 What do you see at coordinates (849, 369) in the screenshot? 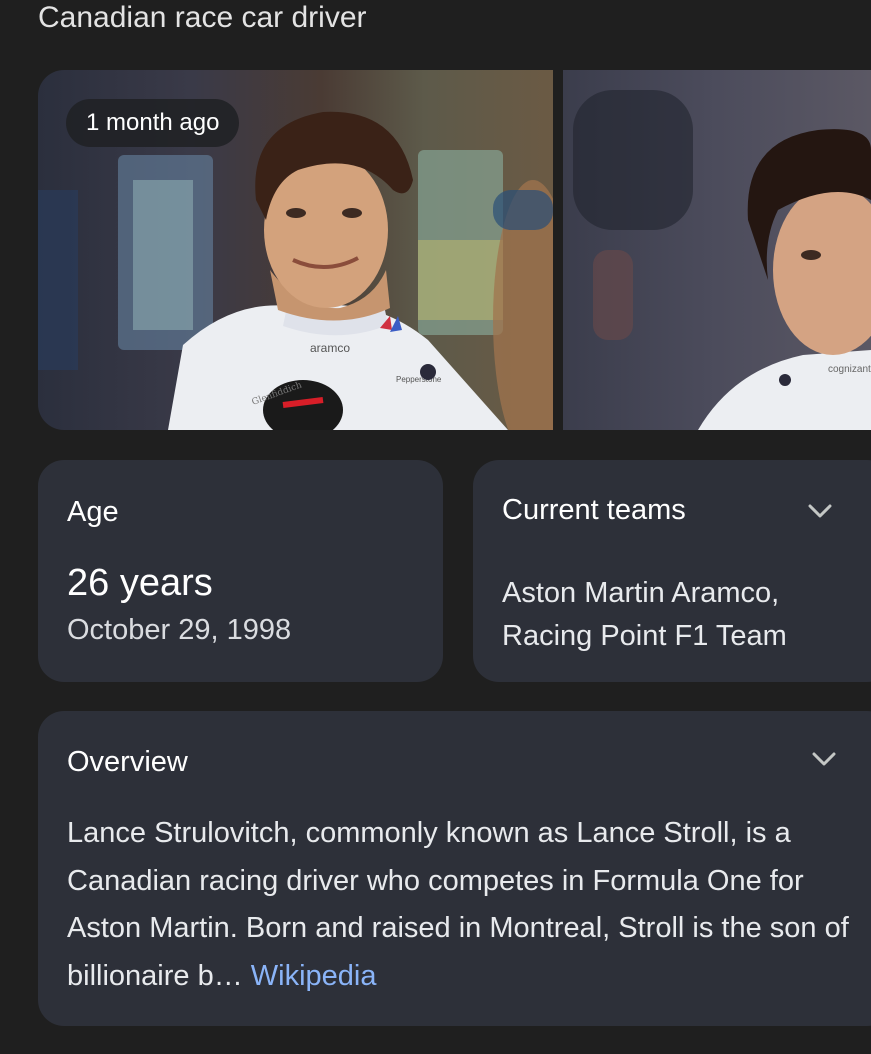
I see `sponsor-text-4: cognizant` at bounding box center [849, 369].